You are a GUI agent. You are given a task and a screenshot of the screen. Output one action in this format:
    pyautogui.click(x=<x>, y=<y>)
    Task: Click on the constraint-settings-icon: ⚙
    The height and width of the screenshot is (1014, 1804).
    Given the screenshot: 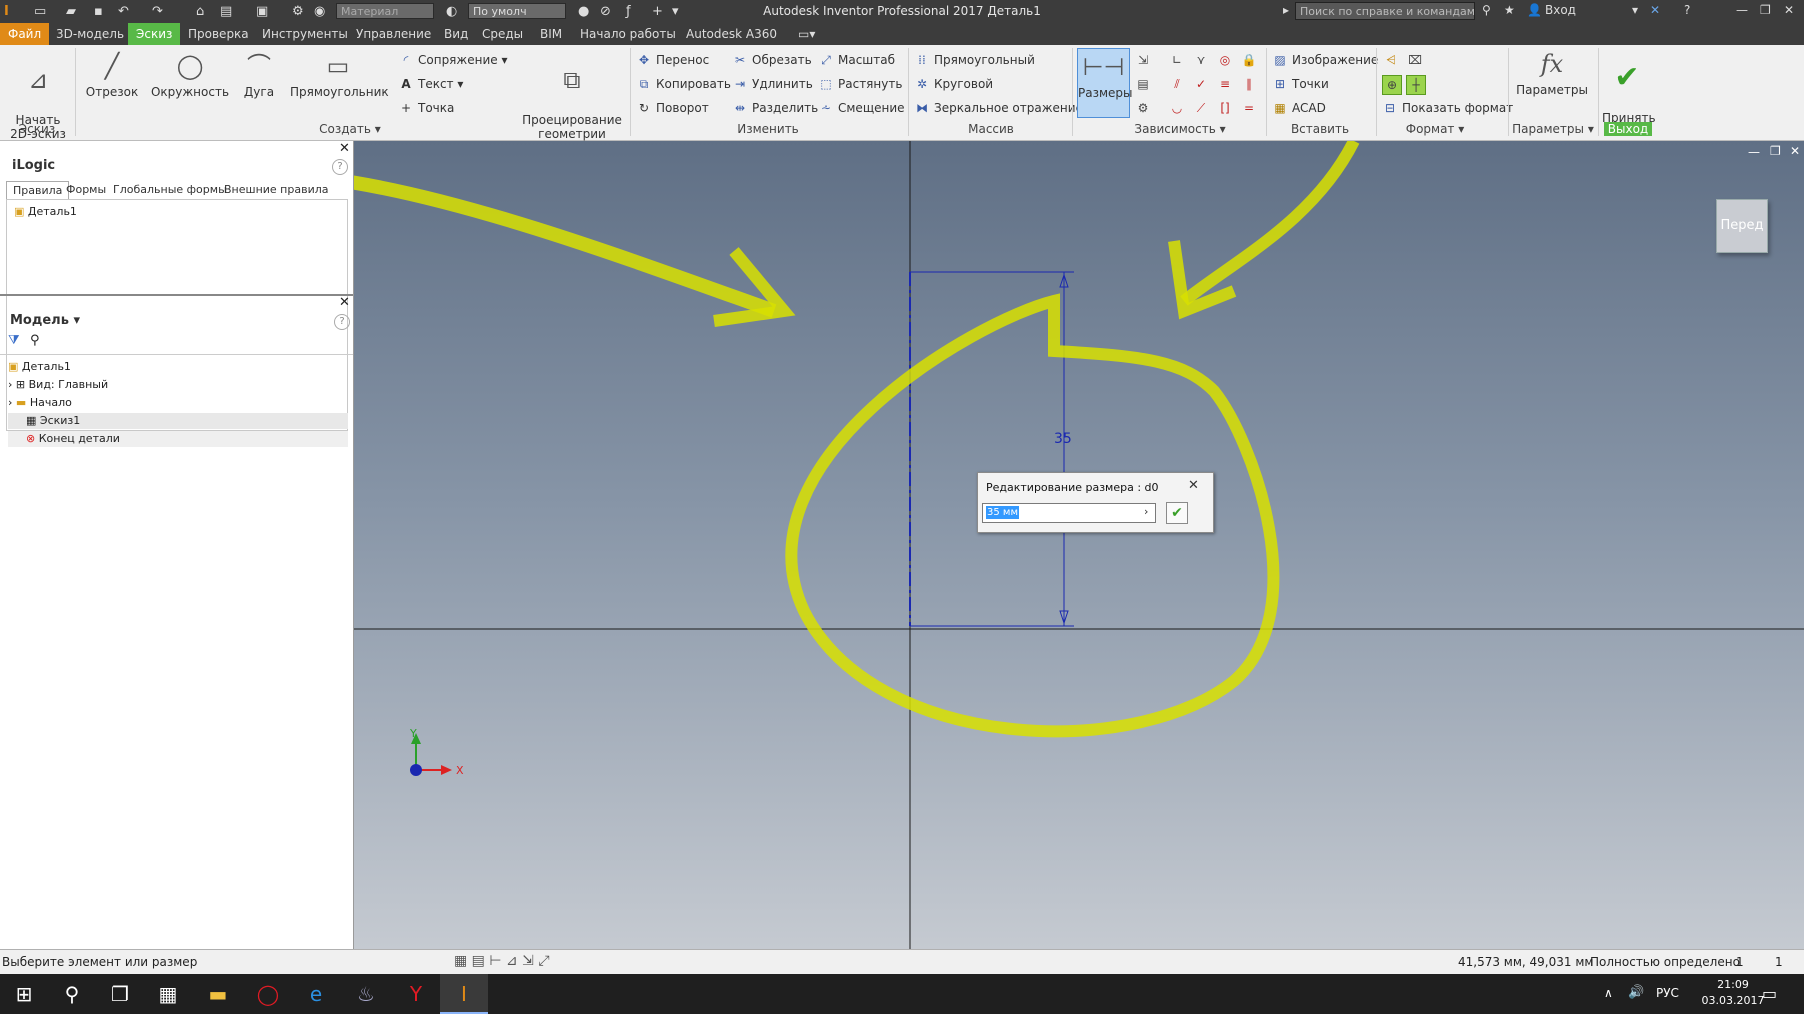 What is the action you would take?
    pyautogui.click(x=1143, y=108)
    